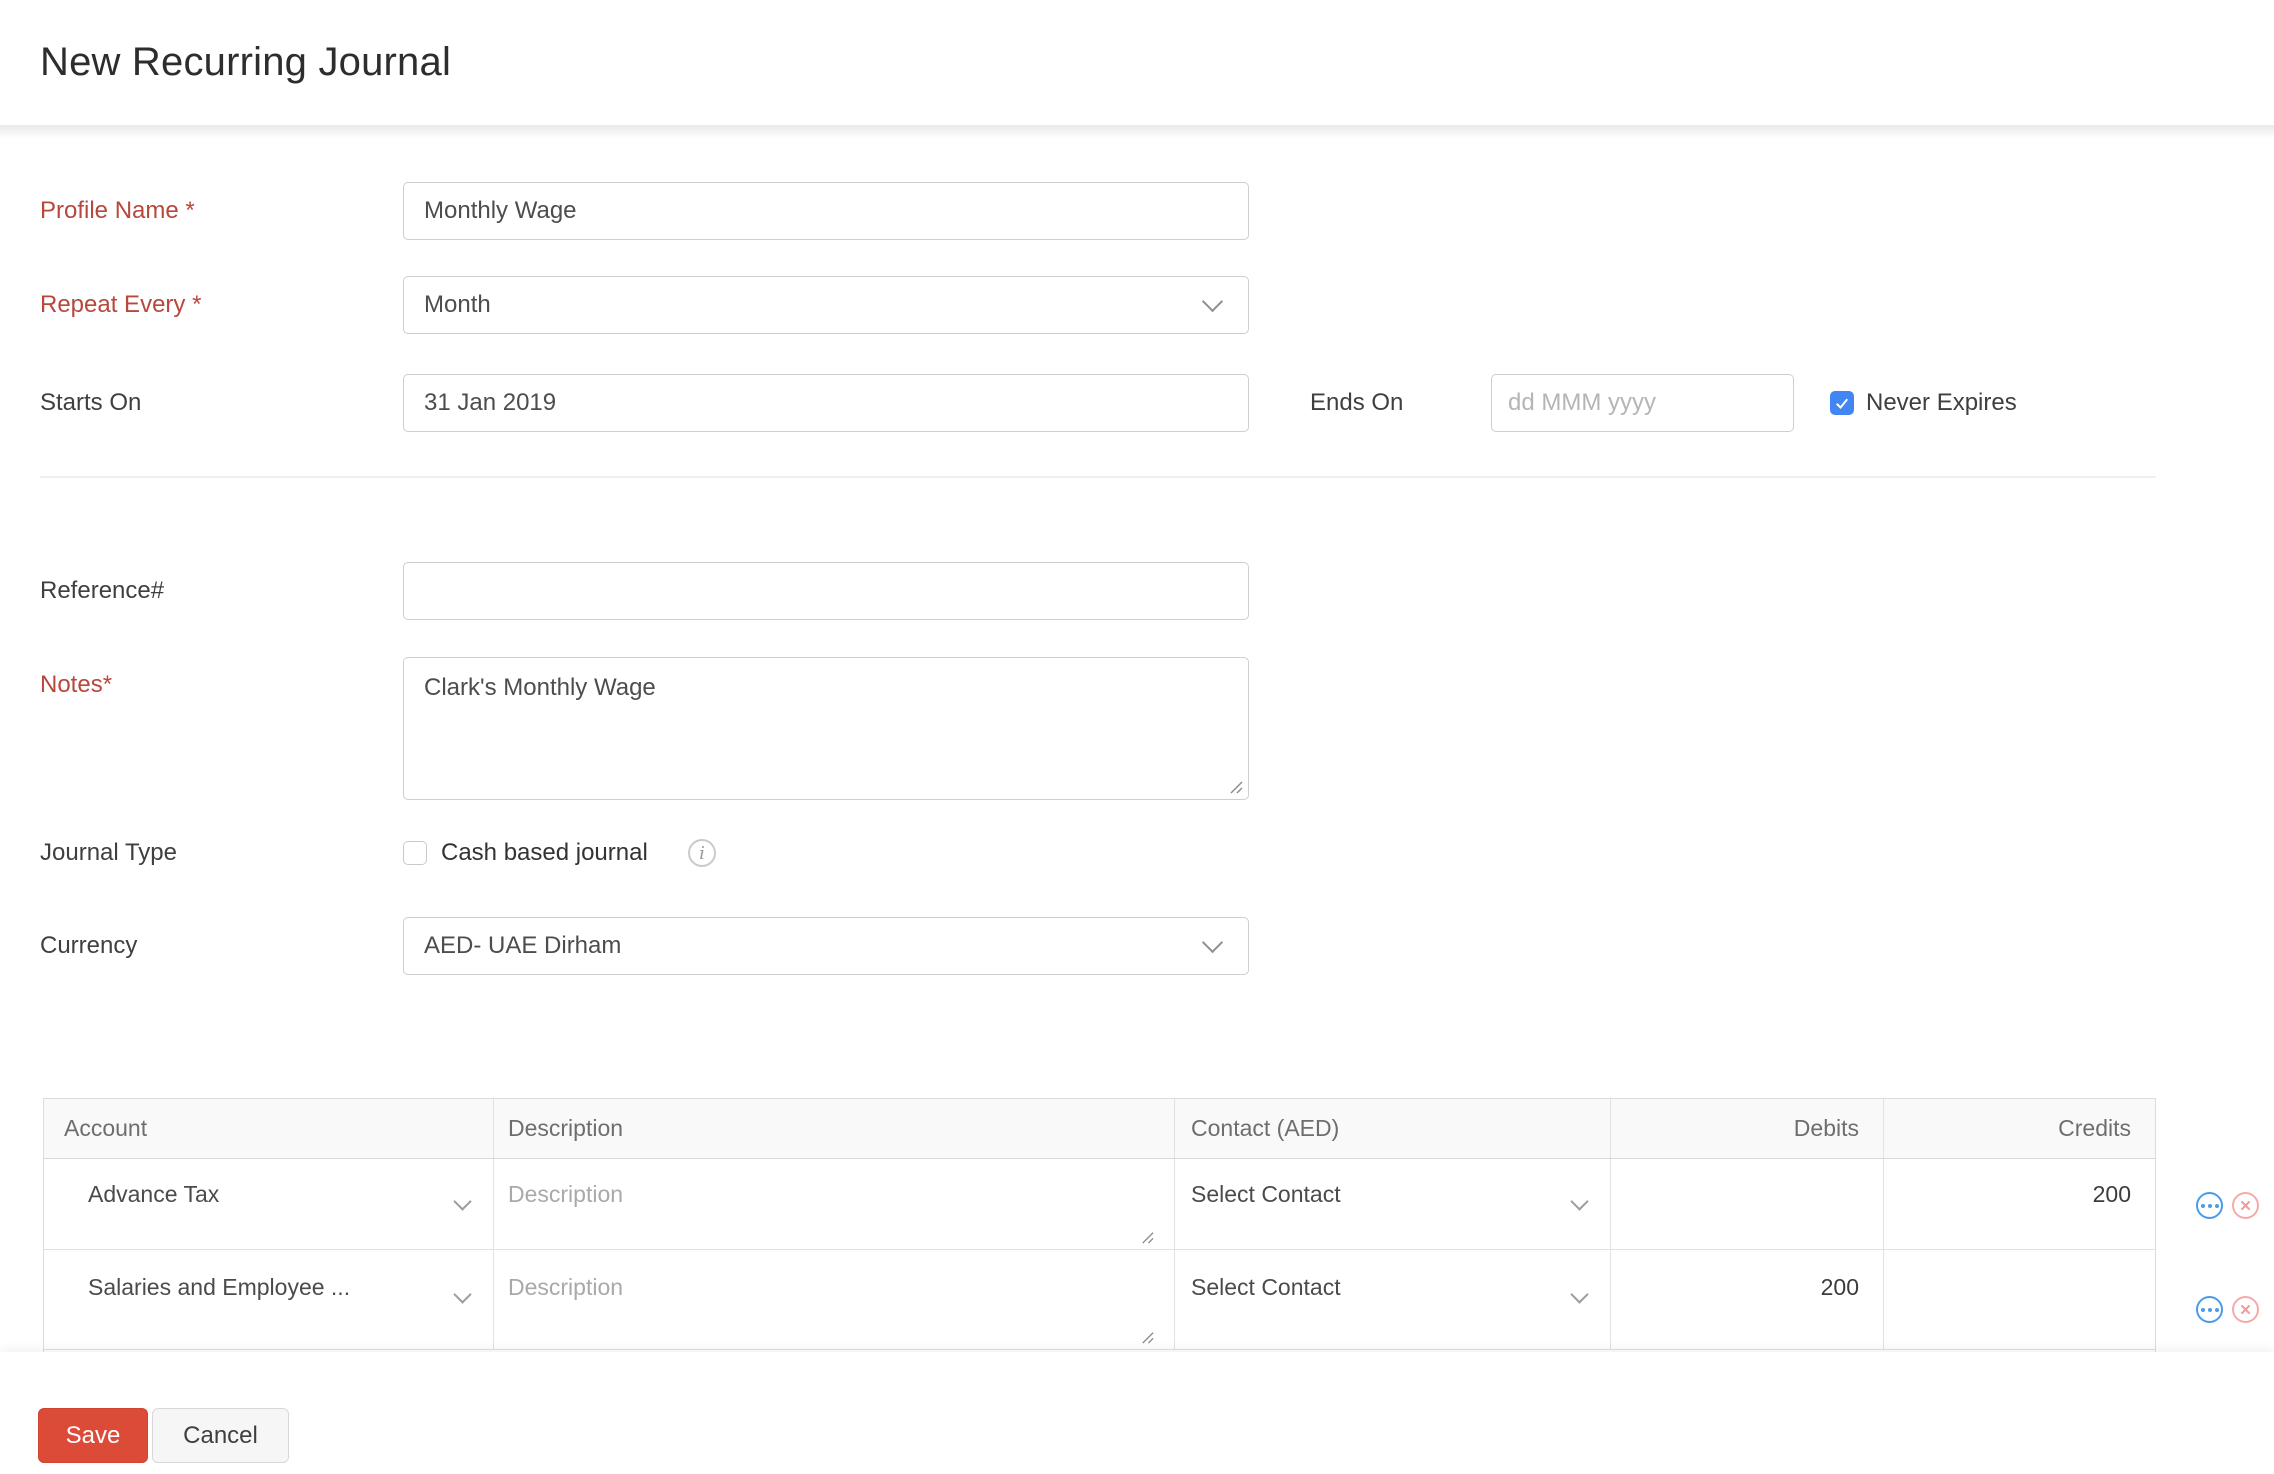 The width and height of the screenshot is (2274, 1474). What do you see at coordinates (826, 211) in the screenshot?
I see `profile-name-input` at bounding box center [826, 211].